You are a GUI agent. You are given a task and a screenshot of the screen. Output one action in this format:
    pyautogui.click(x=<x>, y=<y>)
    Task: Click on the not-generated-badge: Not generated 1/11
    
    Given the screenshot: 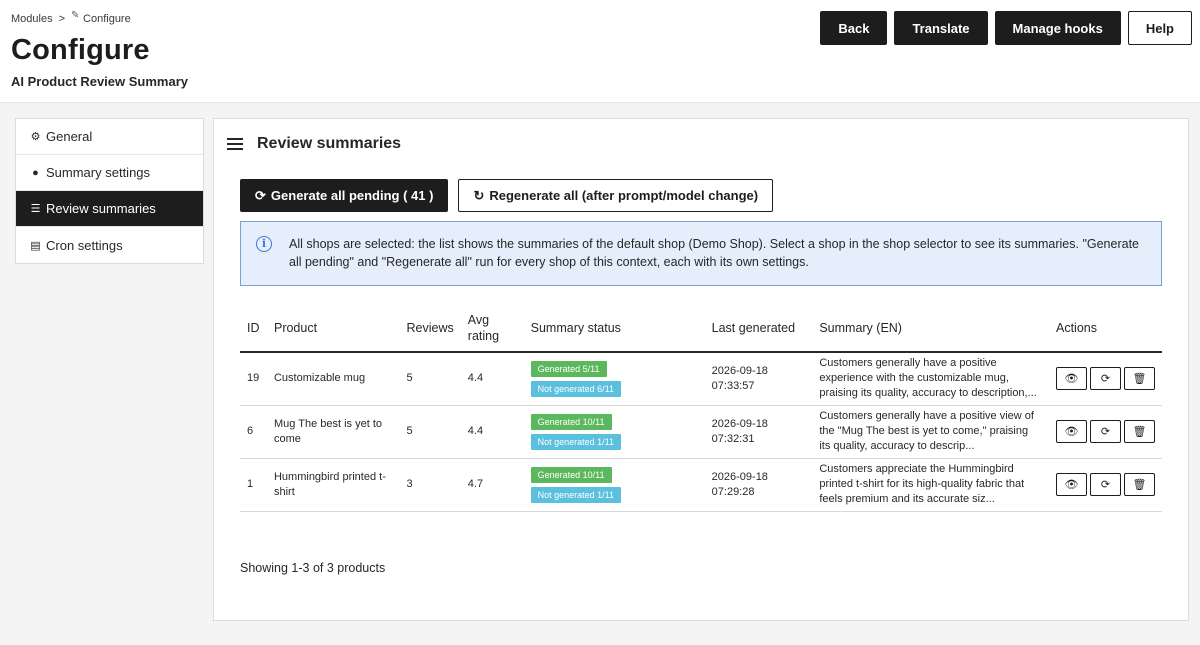 What is the action you would take?
    pyautogui.click(x=576, y=441)
    